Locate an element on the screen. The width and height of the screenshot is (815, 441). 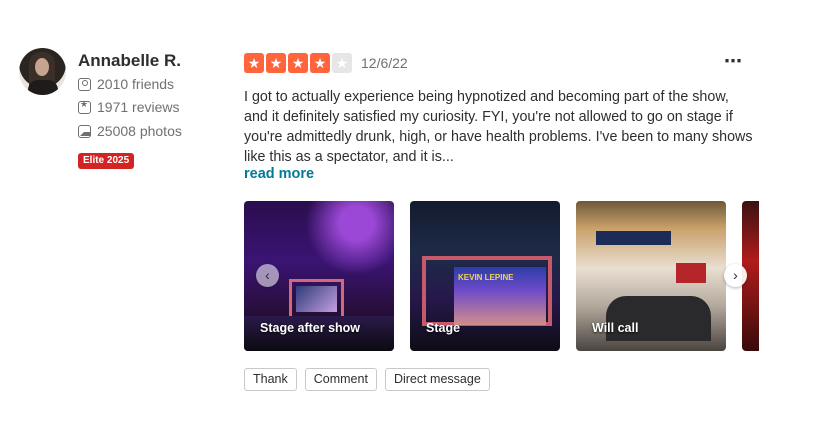
reviews-count: 1971 reviews is located at coordinates (129, 107).